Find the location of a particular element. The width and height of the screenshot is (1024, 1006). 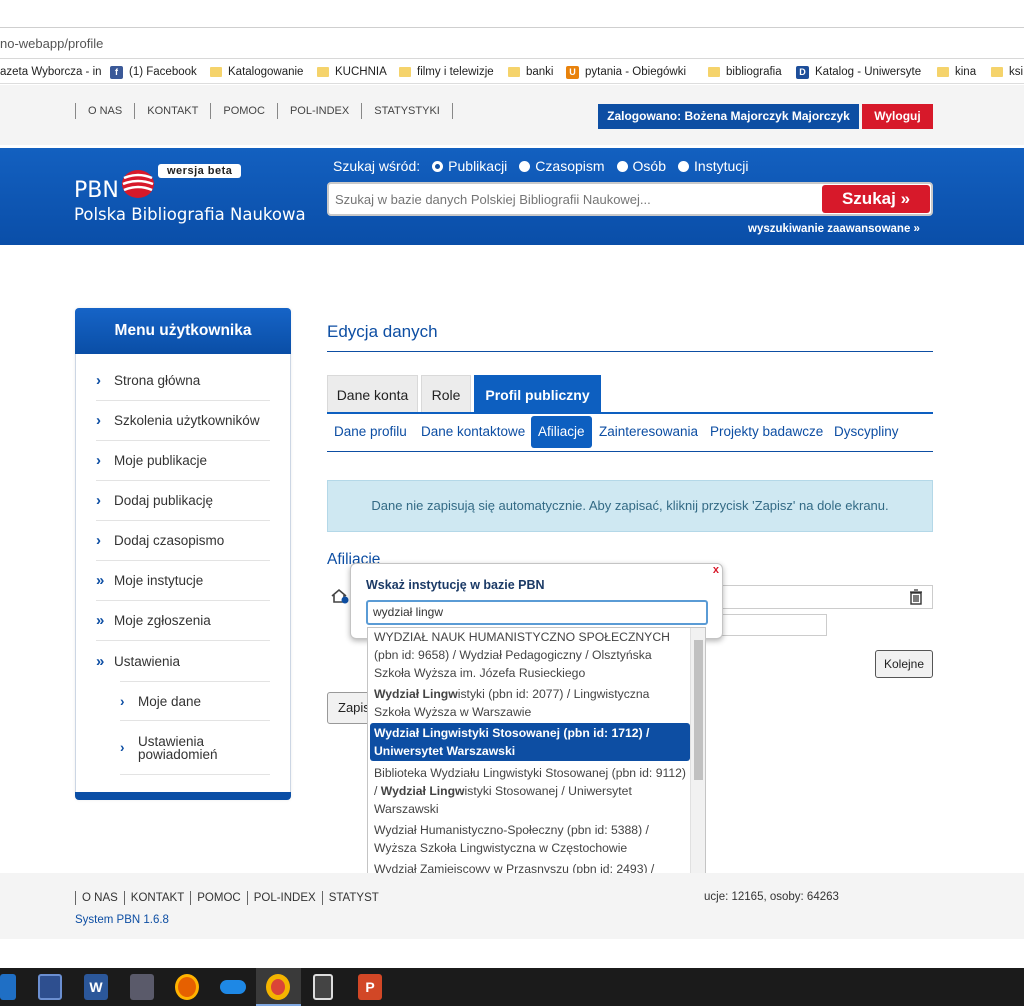

sidebar-item-ustawienia: » Ustawienia is located at coordinates (183, 661).